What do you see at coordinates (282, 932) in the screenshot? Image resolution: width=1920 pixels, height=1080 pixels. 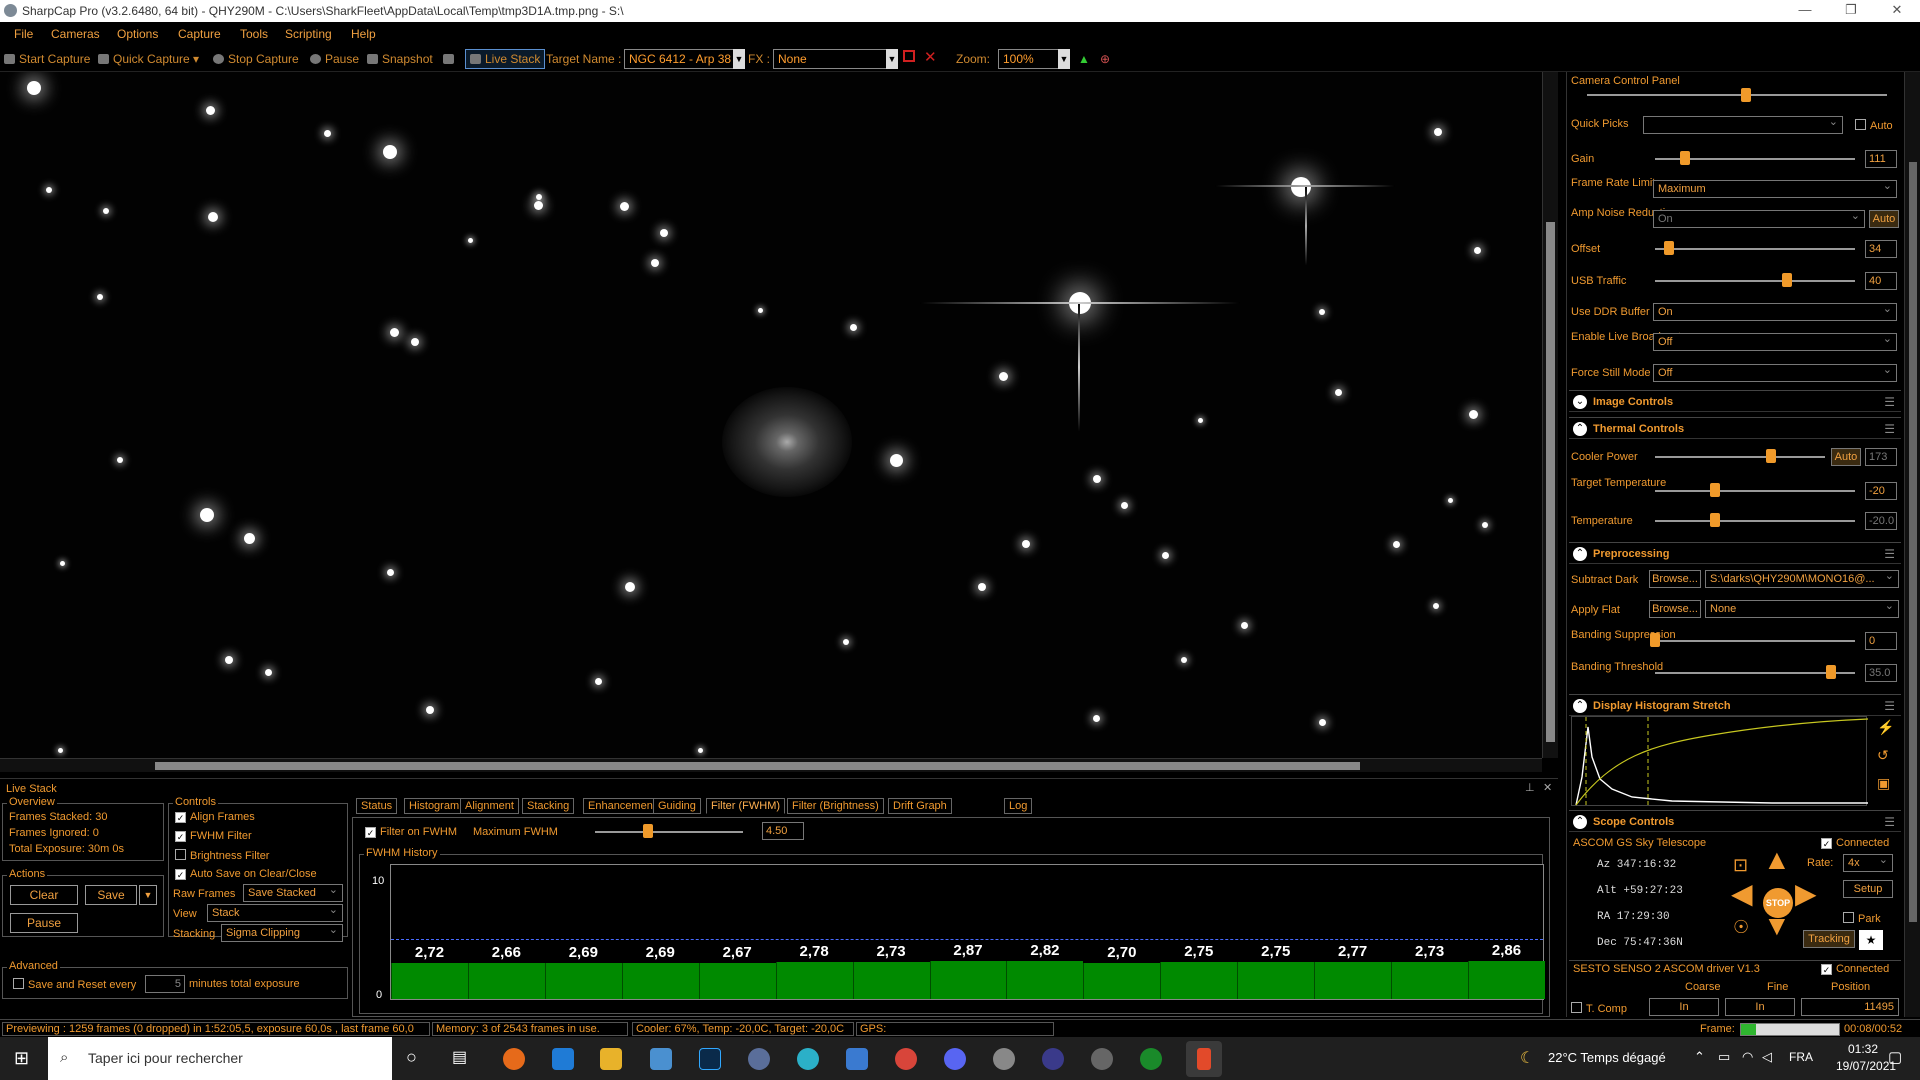 I see `stacking-select: Sigma Clipping` at bounding box center [282, 932].